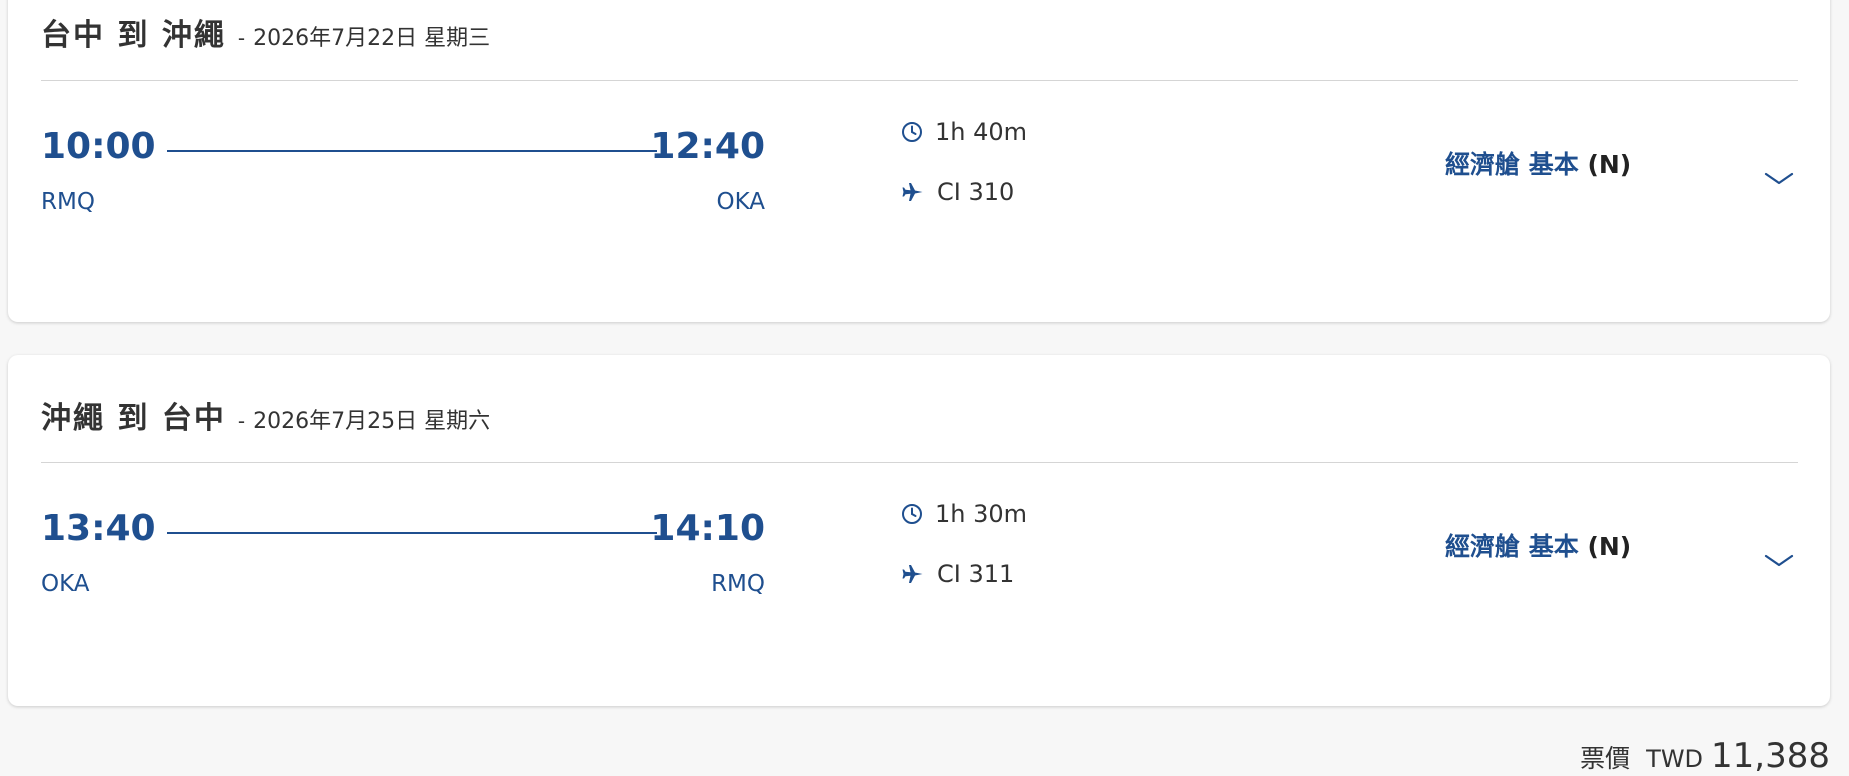  I want to click on flight-number-text: CI 310, so click(976, 192).